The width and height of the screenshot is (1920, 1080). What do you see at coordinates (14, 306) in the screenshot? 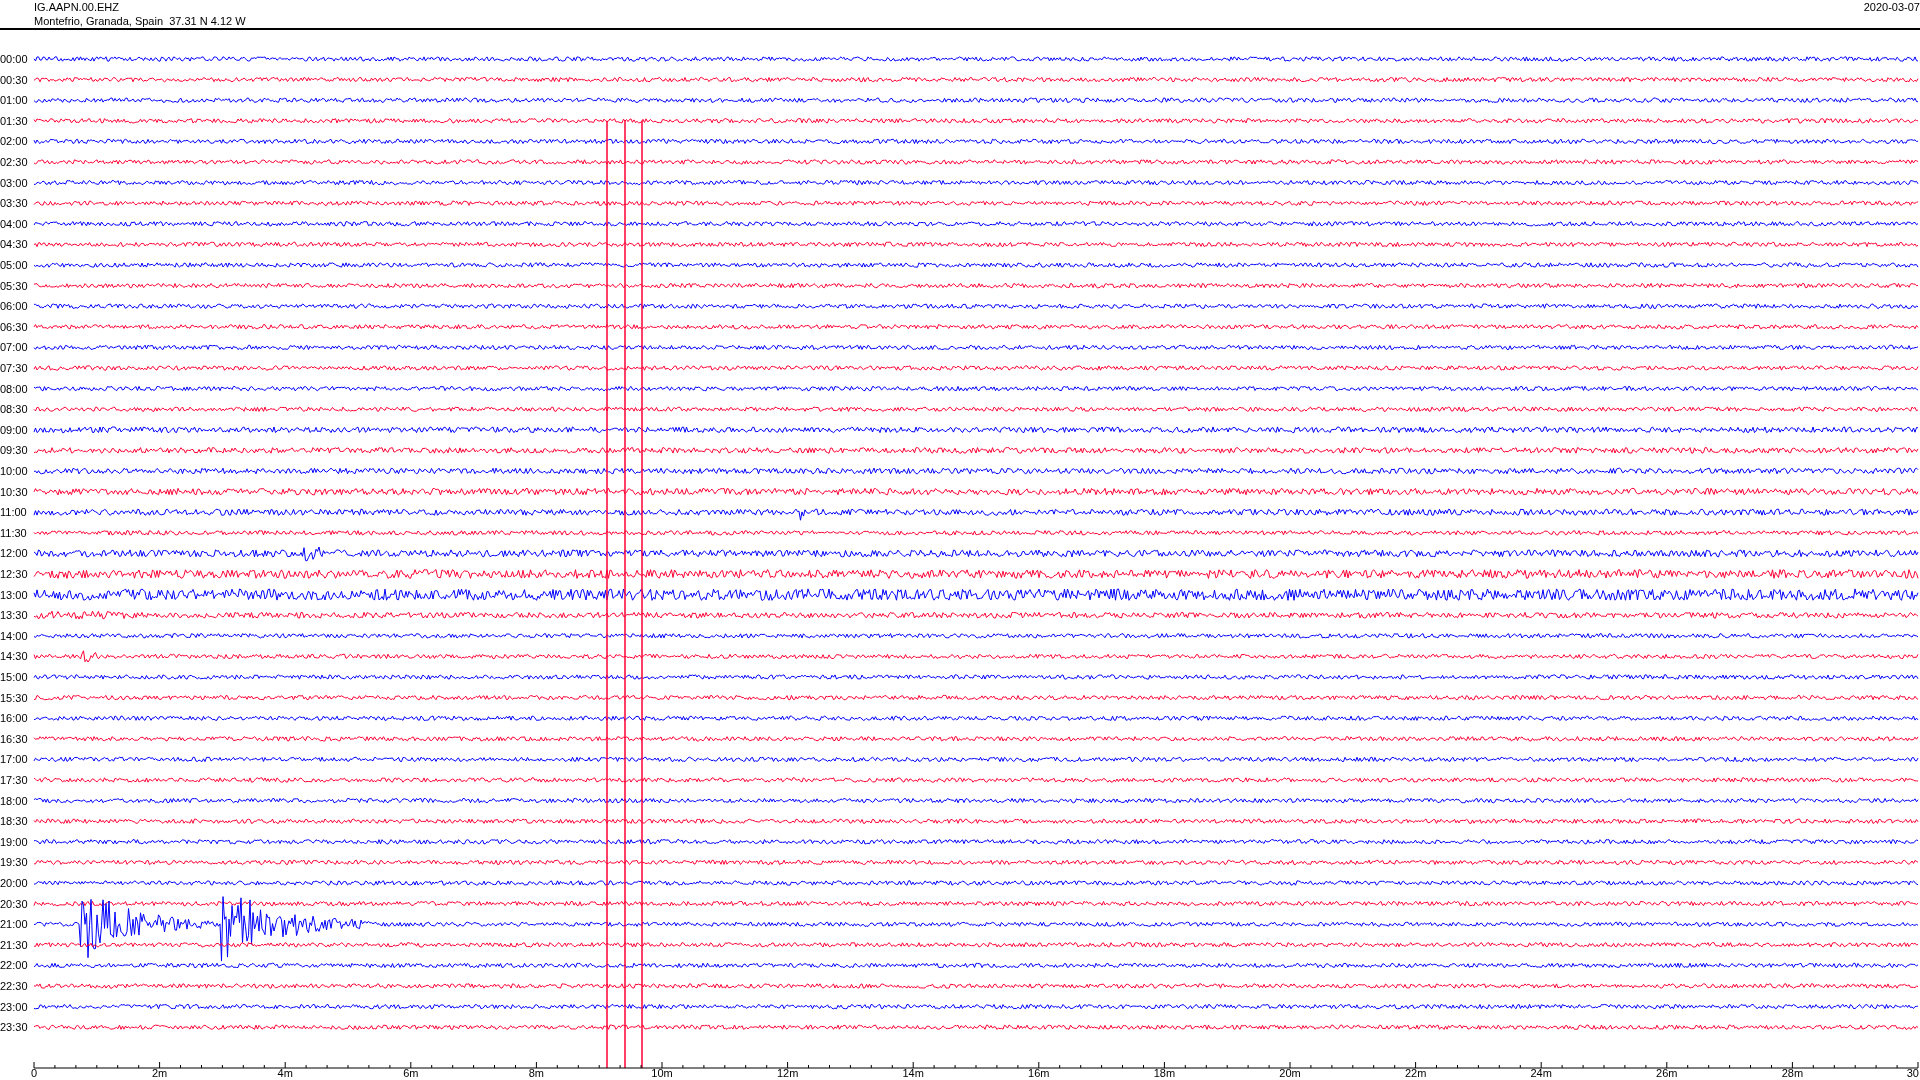
I see `time-label: 06:00` at bounding box center [14, 306].